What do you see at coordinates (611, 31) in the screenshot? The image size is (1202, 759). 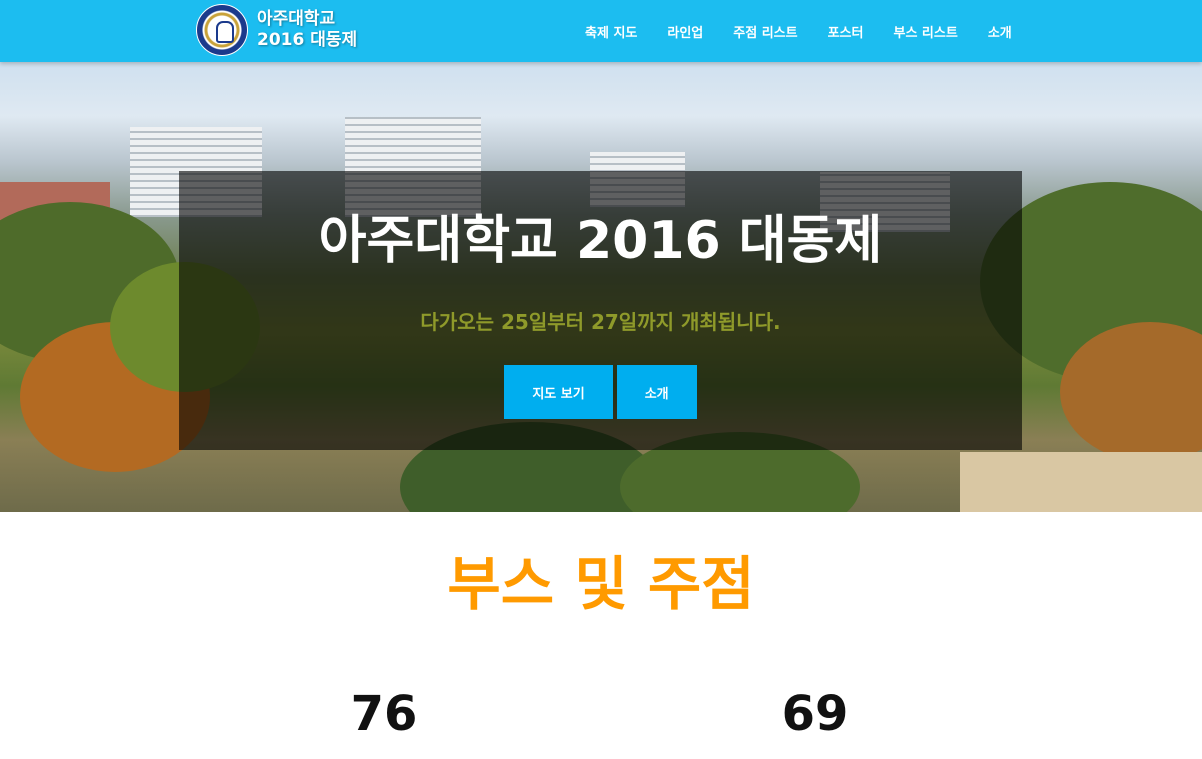 I see `nav-item-festival-map: 축제 지도` at bounding box center [611, 31].